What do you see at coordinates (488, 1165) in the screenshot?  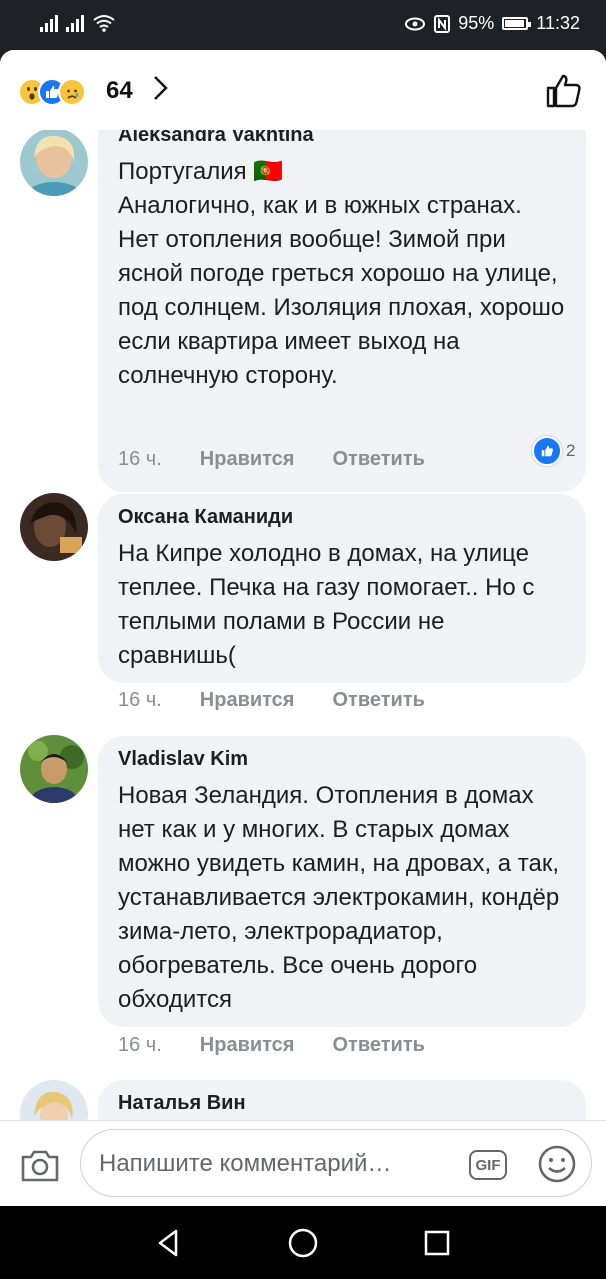 I see `gif-button: GIF` at bounding box center [488, 1165].